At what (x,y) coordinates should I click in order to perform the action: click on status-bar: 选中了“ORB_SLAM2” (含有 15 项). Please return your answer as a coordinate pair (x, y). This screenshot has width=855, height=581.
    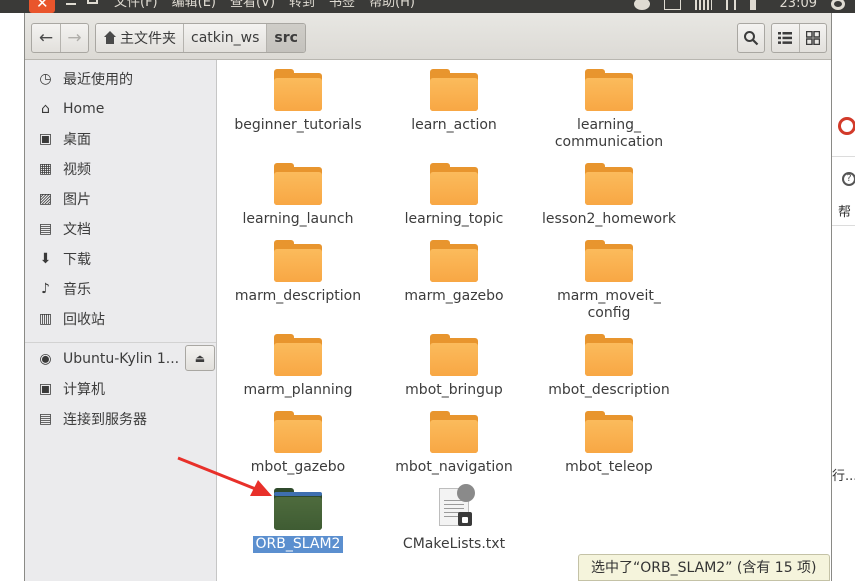
    Looking at the image, I should click on (704, 567).